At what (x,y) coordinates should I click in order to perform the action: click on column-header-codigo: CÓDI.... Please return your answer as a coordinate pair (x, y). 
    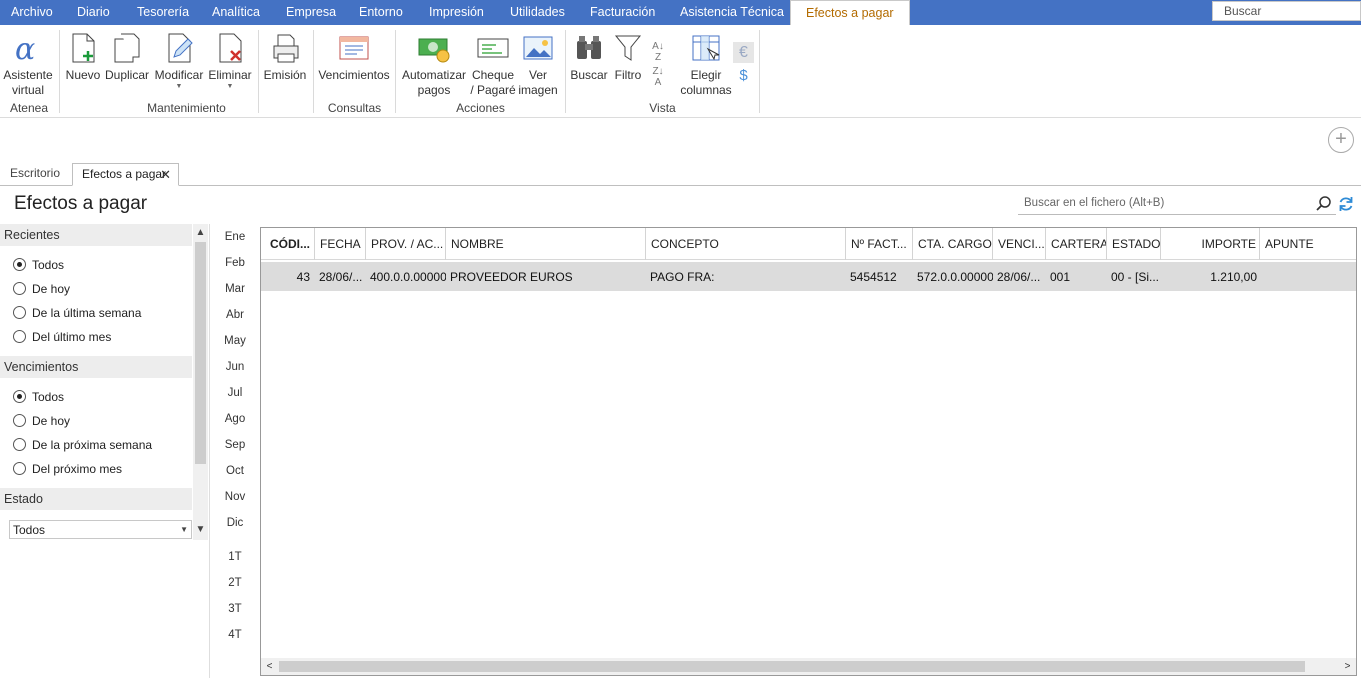
    Looking at the image, I should click on (288, 244).